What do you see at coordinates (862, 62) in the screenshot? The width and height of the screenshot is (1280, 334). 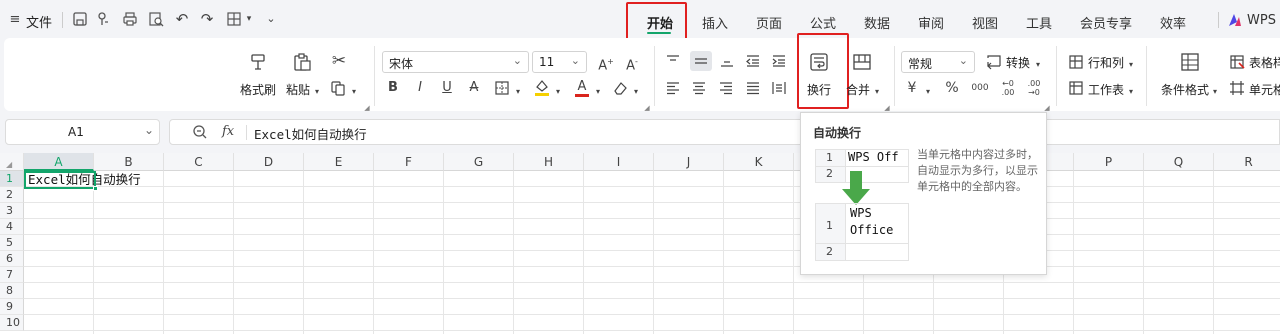 I see `merge-cells-icon` at bounding box center [862, 62].